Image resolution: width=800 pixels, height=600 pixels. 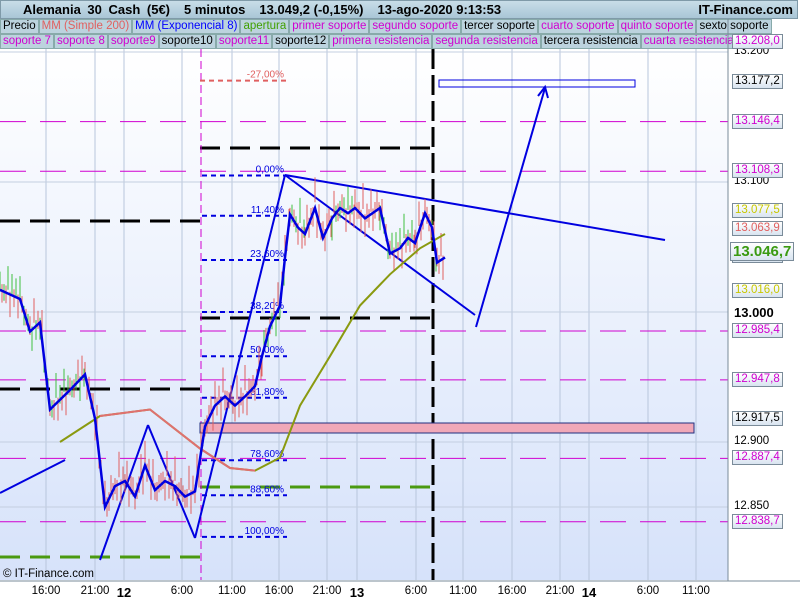 What do you see at coordinates (752, 441) in the screenshot?
I see `y-tick-label: 12.900` at bounding box center [752, 441].